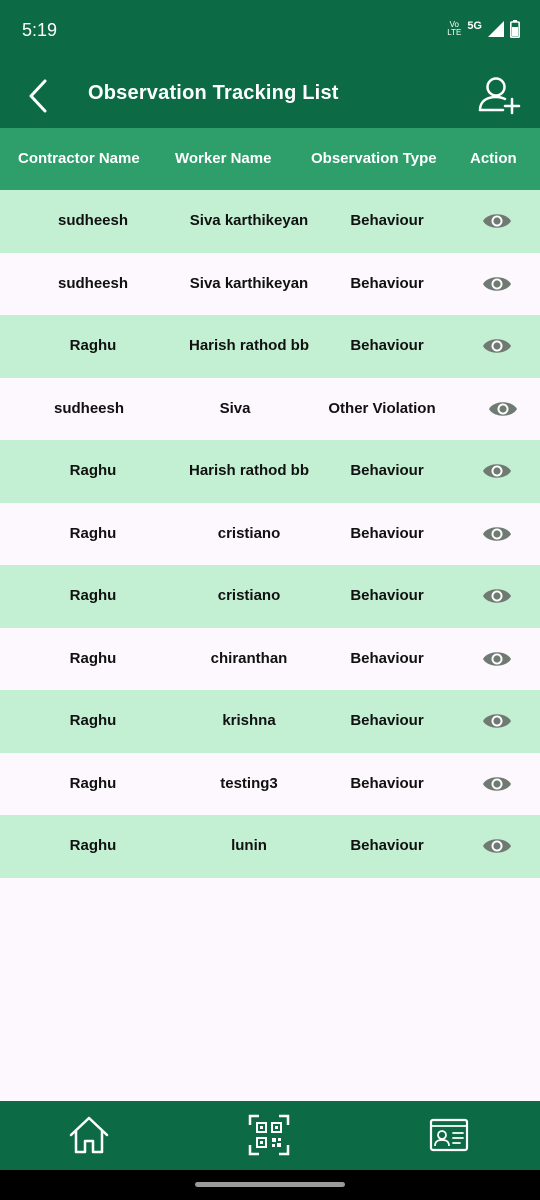  I want to click on table-row: Raghu chiranthan Behaviour, so click(270, 659).